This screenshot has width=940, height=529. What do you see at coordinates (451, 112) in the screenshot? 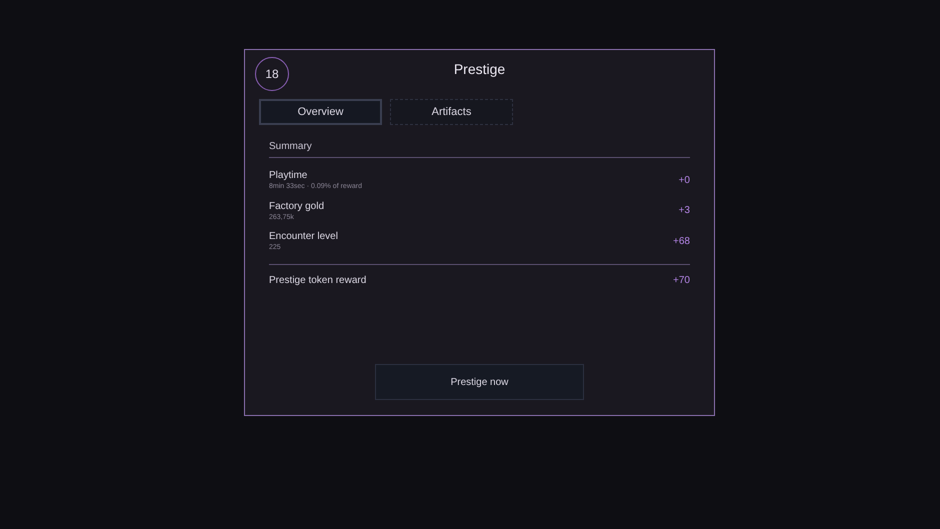
I see `tab: Artifacts` at bounding box center [451, 112].